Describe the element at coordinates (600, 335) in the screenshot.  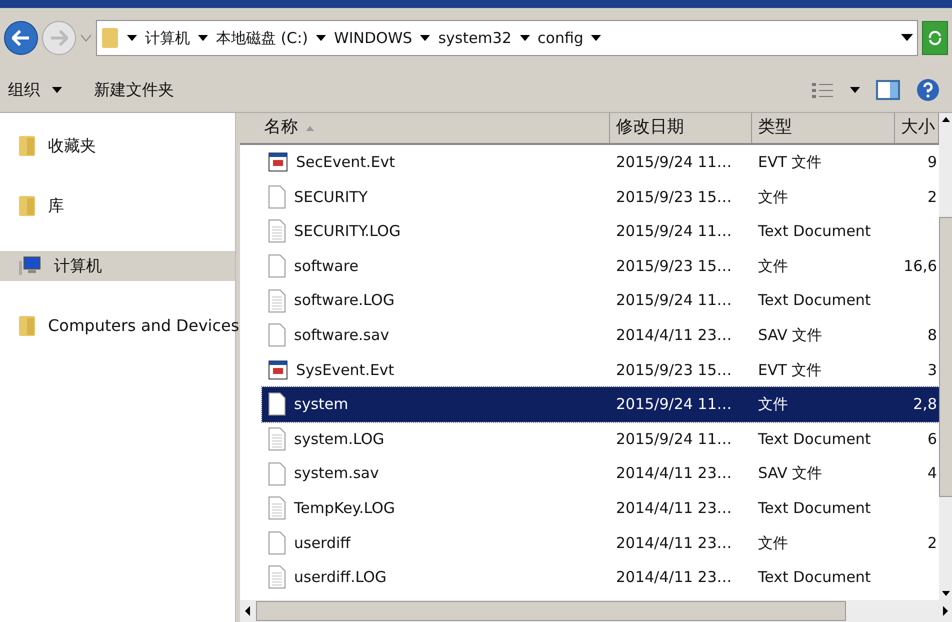
I see `file-row: software.sav 2014/4/11 23… SAV 文件 8` at that location.